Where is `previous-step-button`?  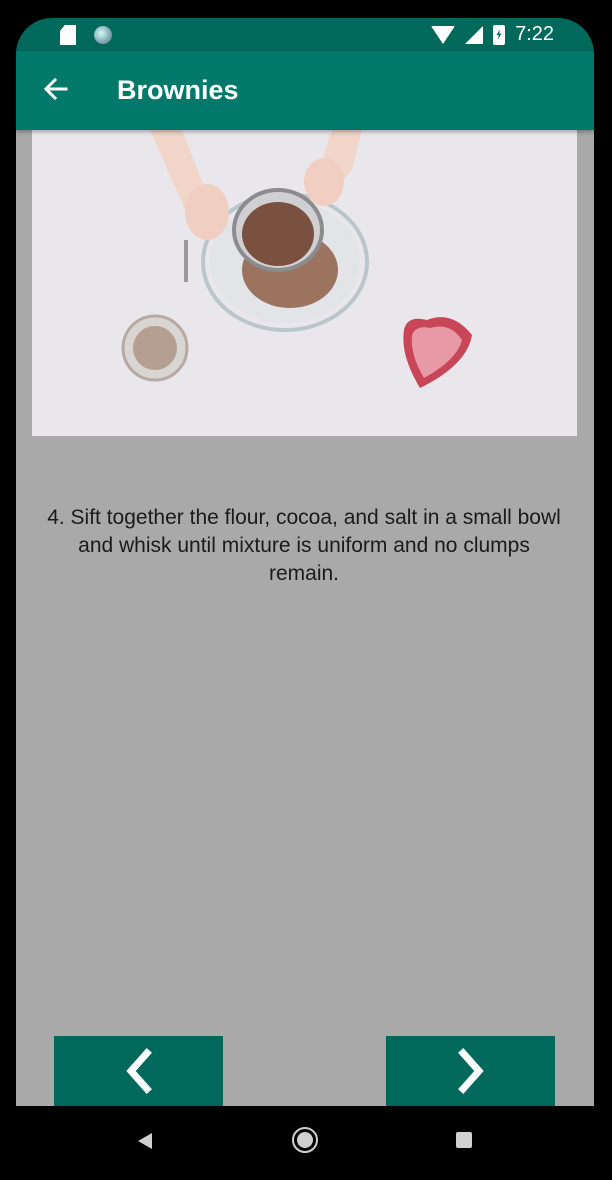
previous-step-button is located at coordinates (138, 1071).